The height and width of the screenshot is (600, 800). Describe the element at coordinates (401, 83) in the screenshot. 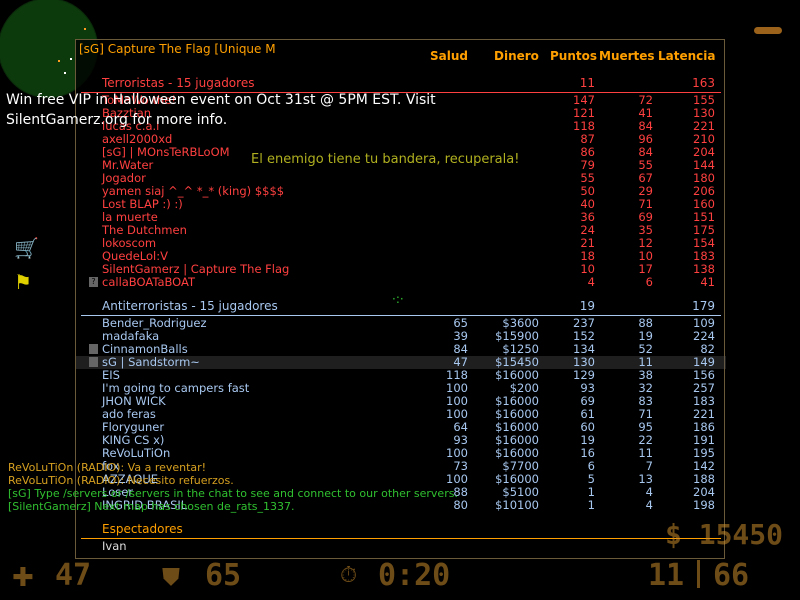

I see `terrorist-team-header: Terroristas - 15 jugadores 11 163` at that location.